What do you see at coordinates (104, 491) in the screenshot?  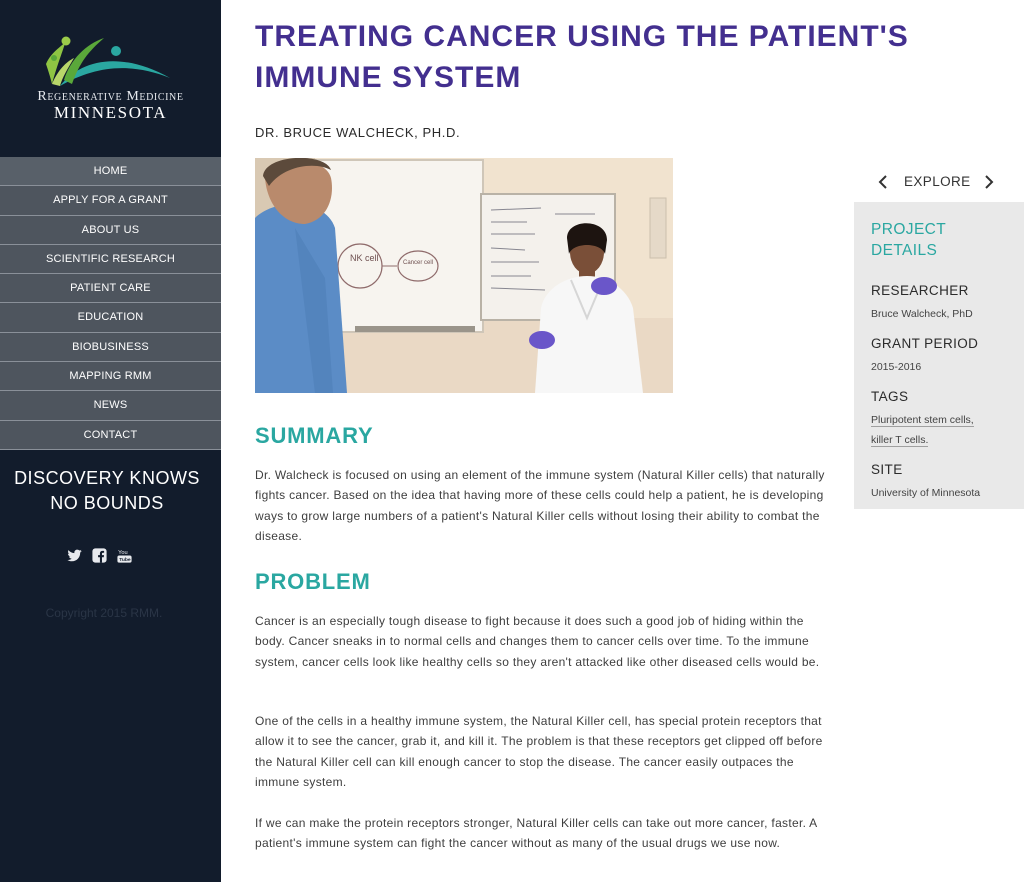 I see `tagline: DISCOVERY KNOWS NO BOUNDS` at bounding box center [104, 491].